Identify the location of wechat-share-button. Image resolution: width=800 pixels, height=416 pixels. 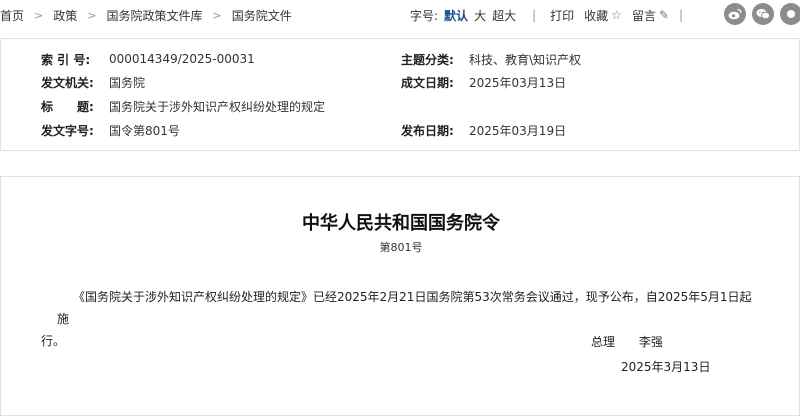
(763, 14).